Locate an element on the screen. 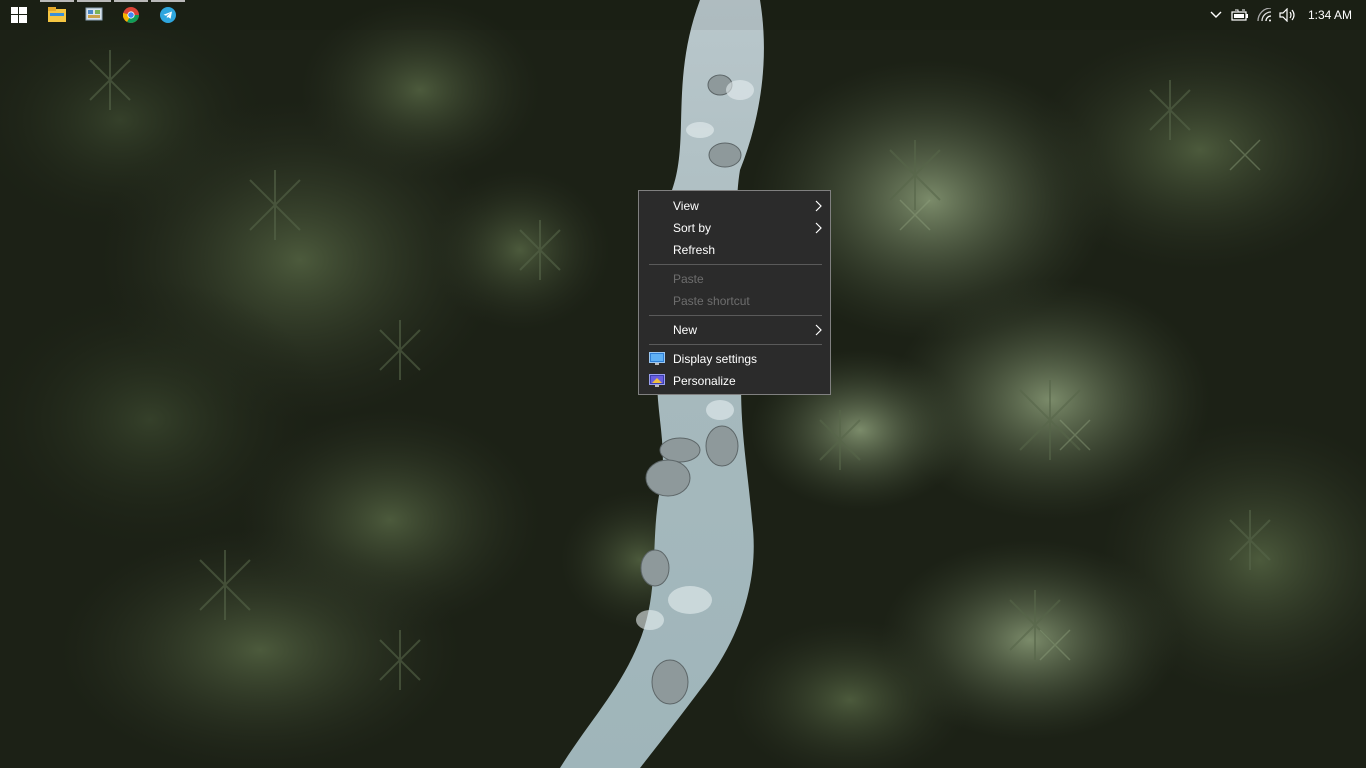 The image size is (1366, 768). control-panel-icon is located at coordinates (94, 14).